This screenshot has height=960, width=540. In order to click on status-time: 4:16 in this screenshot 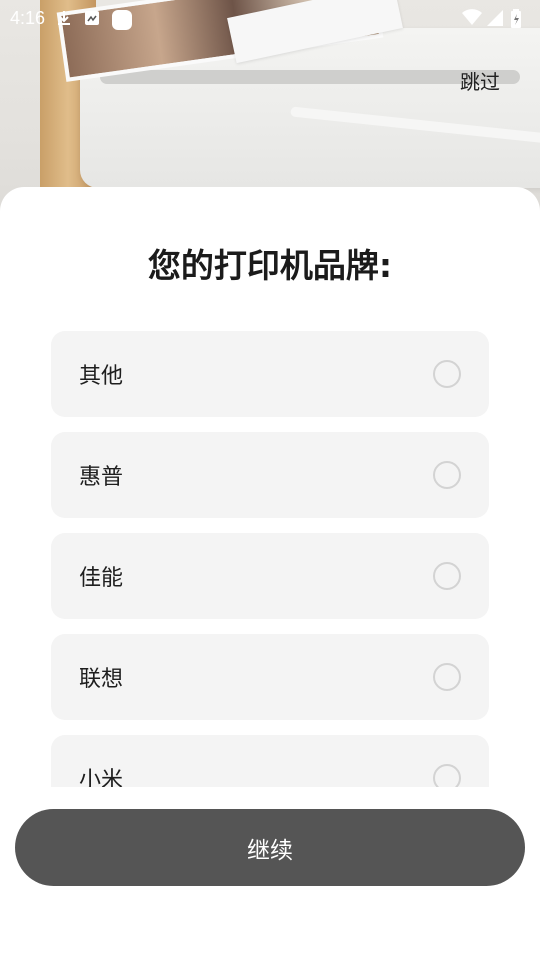, I will do `click(28, 17)`.